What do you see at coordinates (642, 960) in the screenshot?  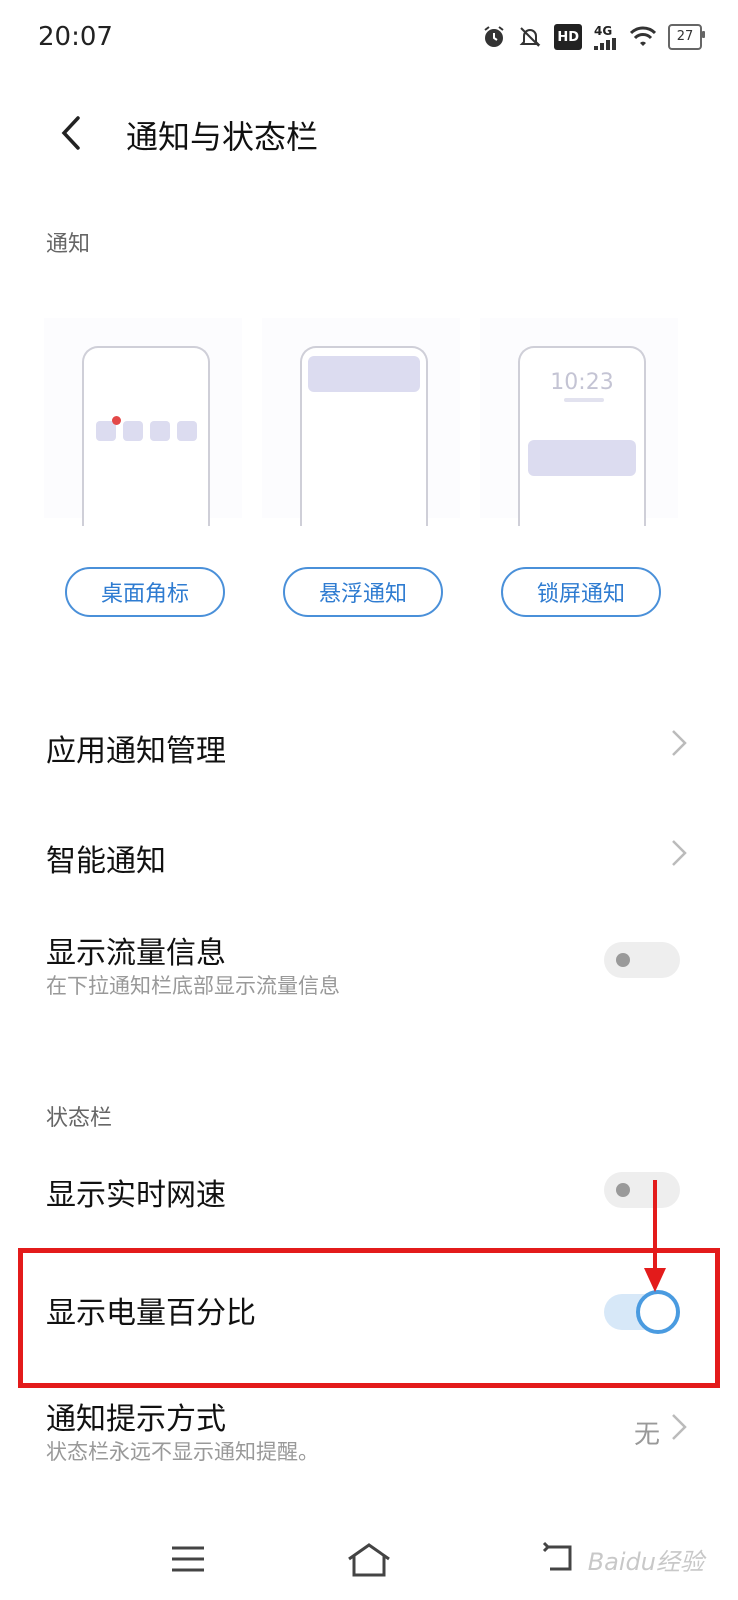 I see `data-usage-toggle` at bounding box center [642, 960].